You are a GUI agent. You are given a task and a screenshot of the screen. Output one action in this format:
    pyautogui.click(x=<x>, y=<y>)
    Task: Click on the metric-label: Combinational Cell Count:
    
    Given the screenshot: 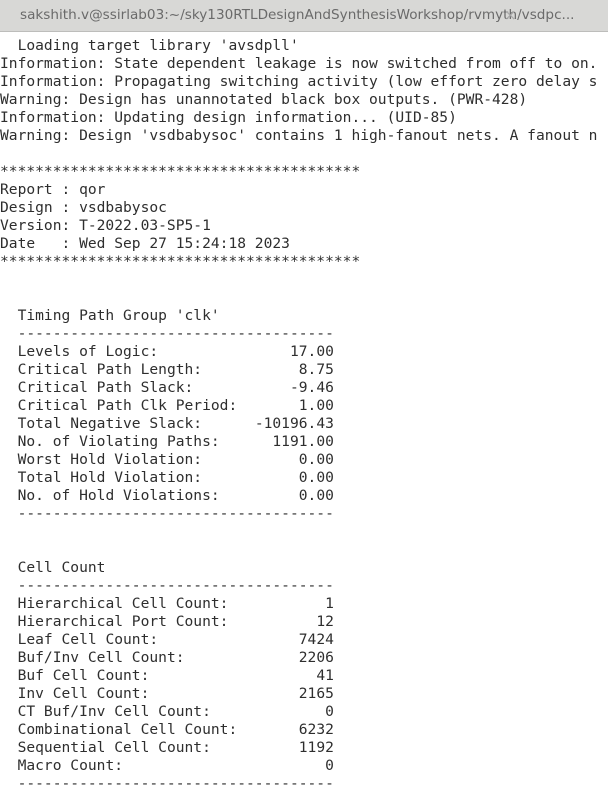 What is the action you would take?
    pyautogui.click(x=127, y=729)
    